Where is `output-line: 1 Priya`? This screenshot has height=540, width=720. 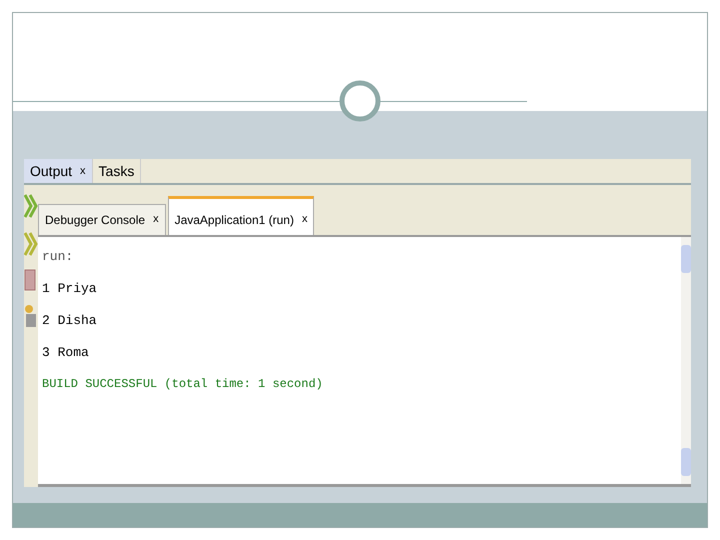 output-line: 1 Priya is located at coordinates (70, 289).